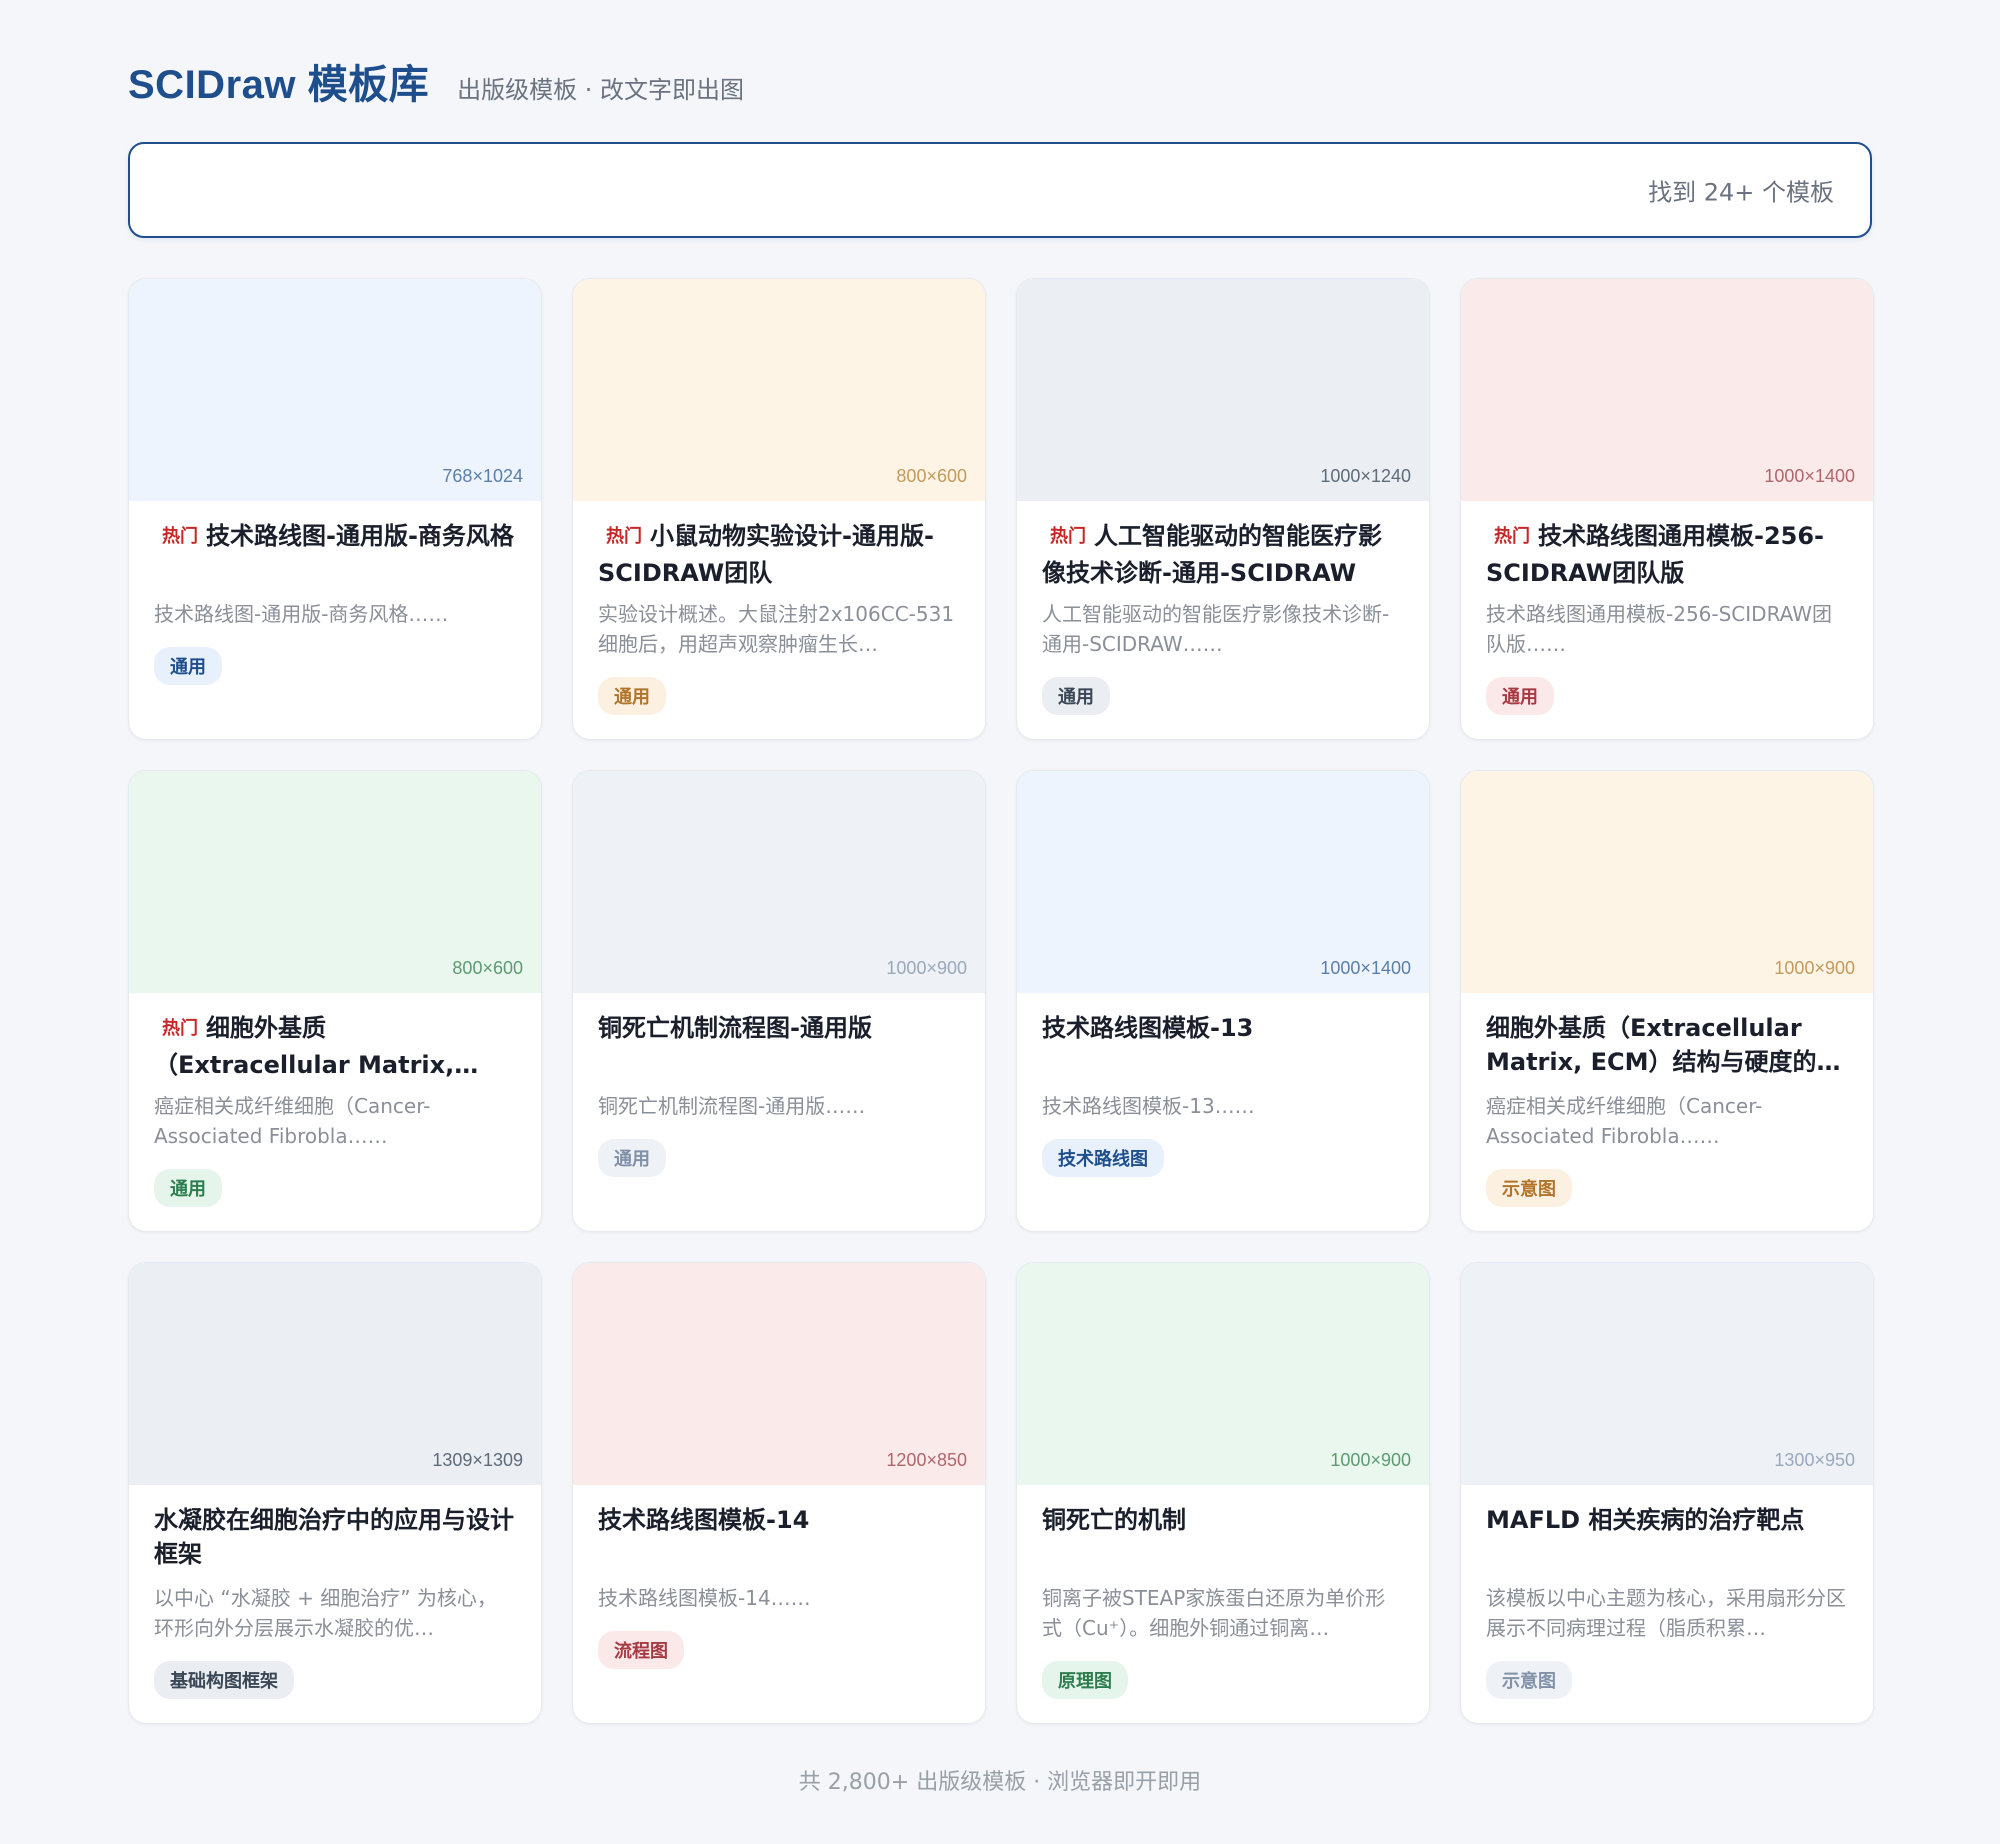  Describe the element at coordinates (1223, 390) in the screenshot. I see `template-thumbnail: 1000×1240` at that location.